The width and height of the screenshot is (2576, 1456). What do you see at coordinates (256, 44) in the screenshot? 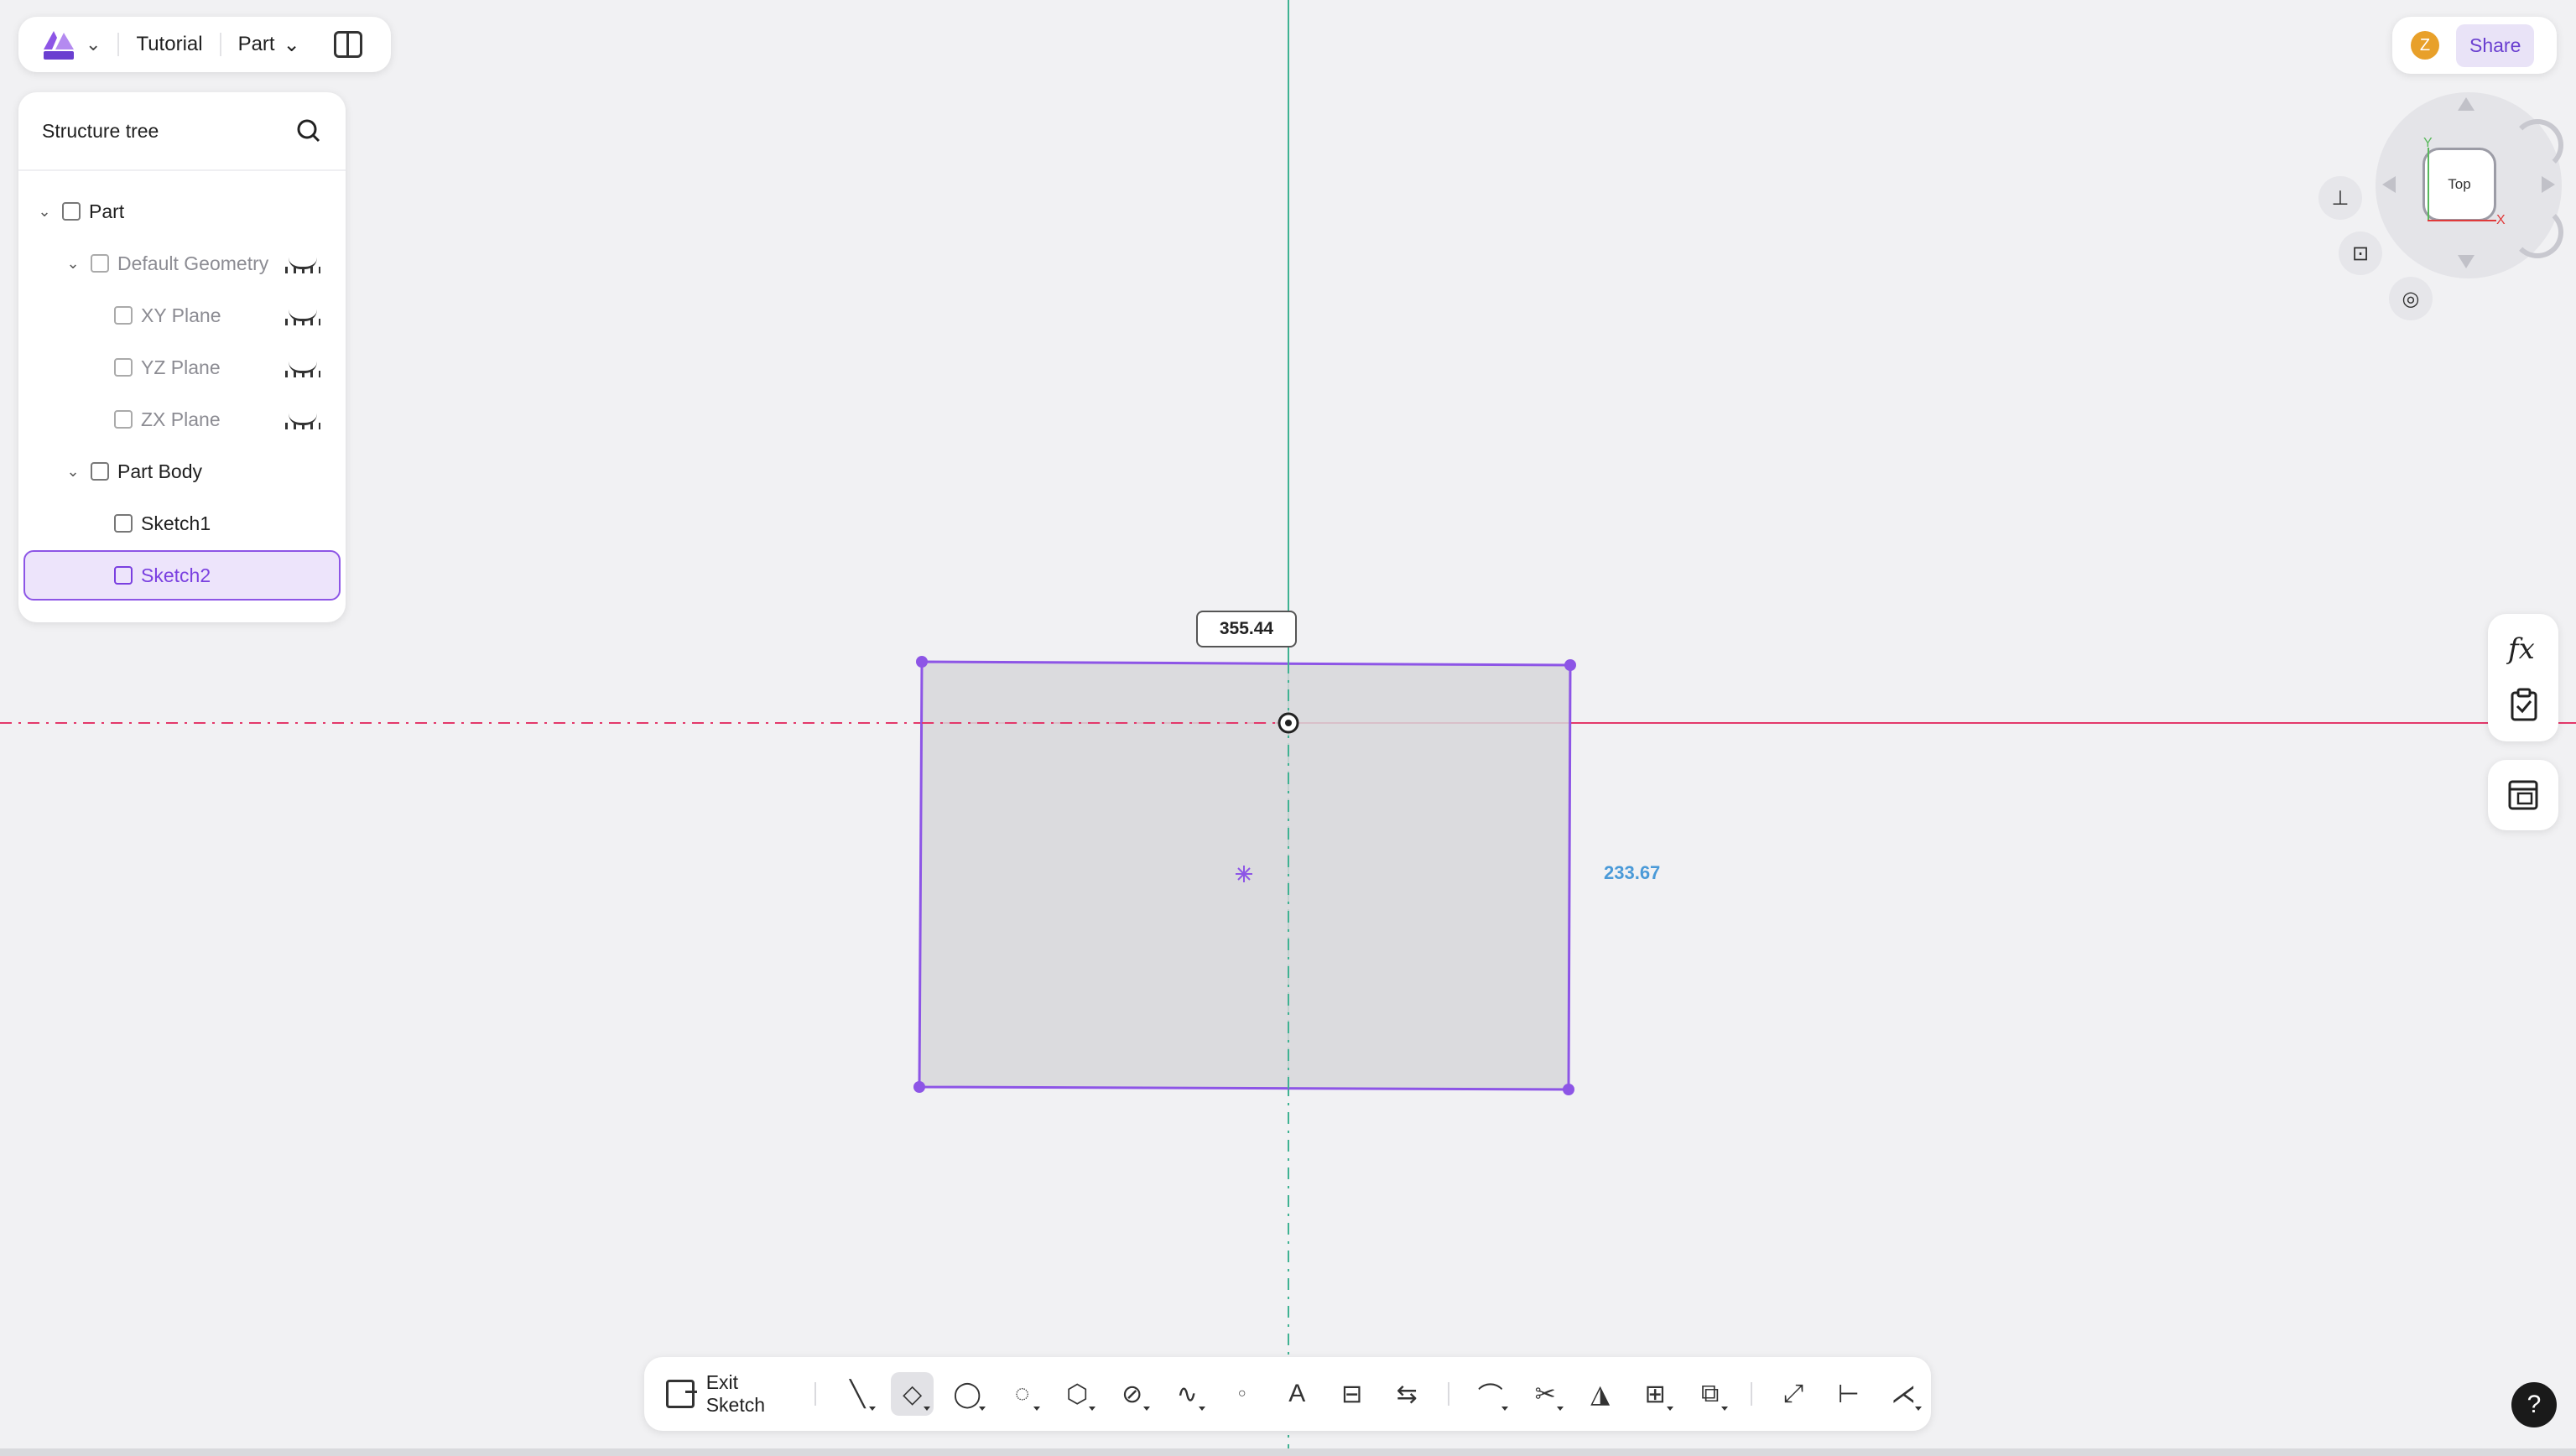
I see `mode-label: Part` at bounding box center [256, 44].